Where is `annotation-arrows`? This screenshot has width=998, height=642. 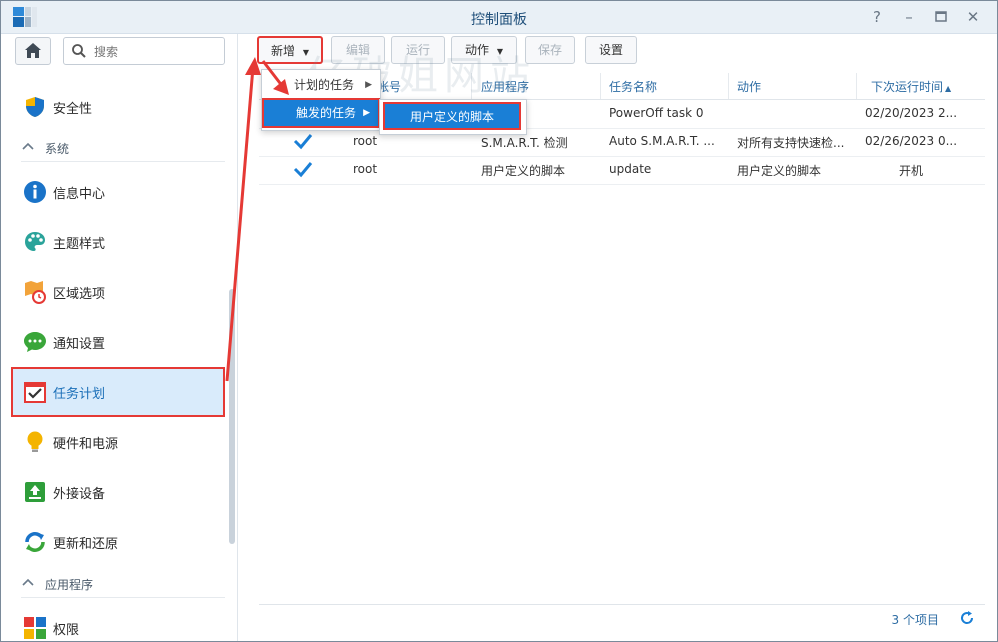
annotation-arrows is located at coordinates (257, 219).